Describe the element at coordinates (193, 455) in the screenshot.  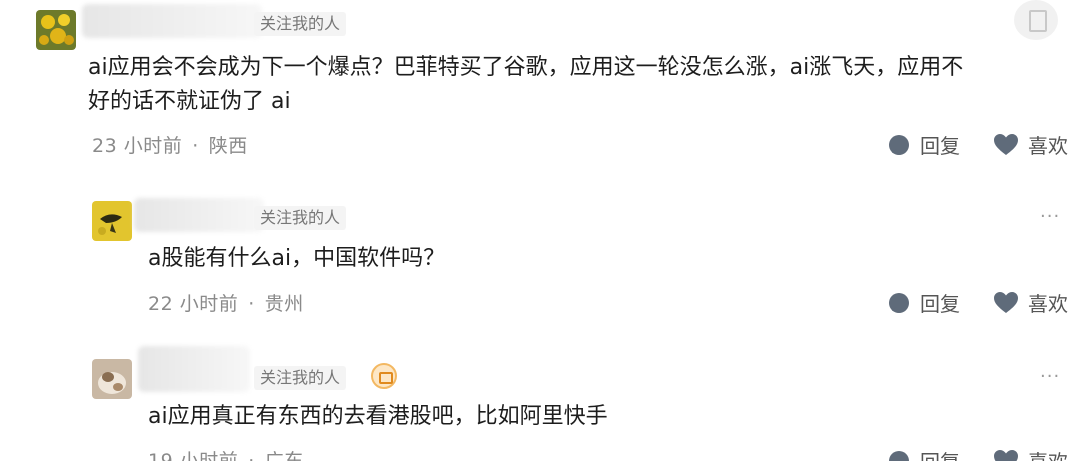
I see `timestamp: 19 小时前` at that location.